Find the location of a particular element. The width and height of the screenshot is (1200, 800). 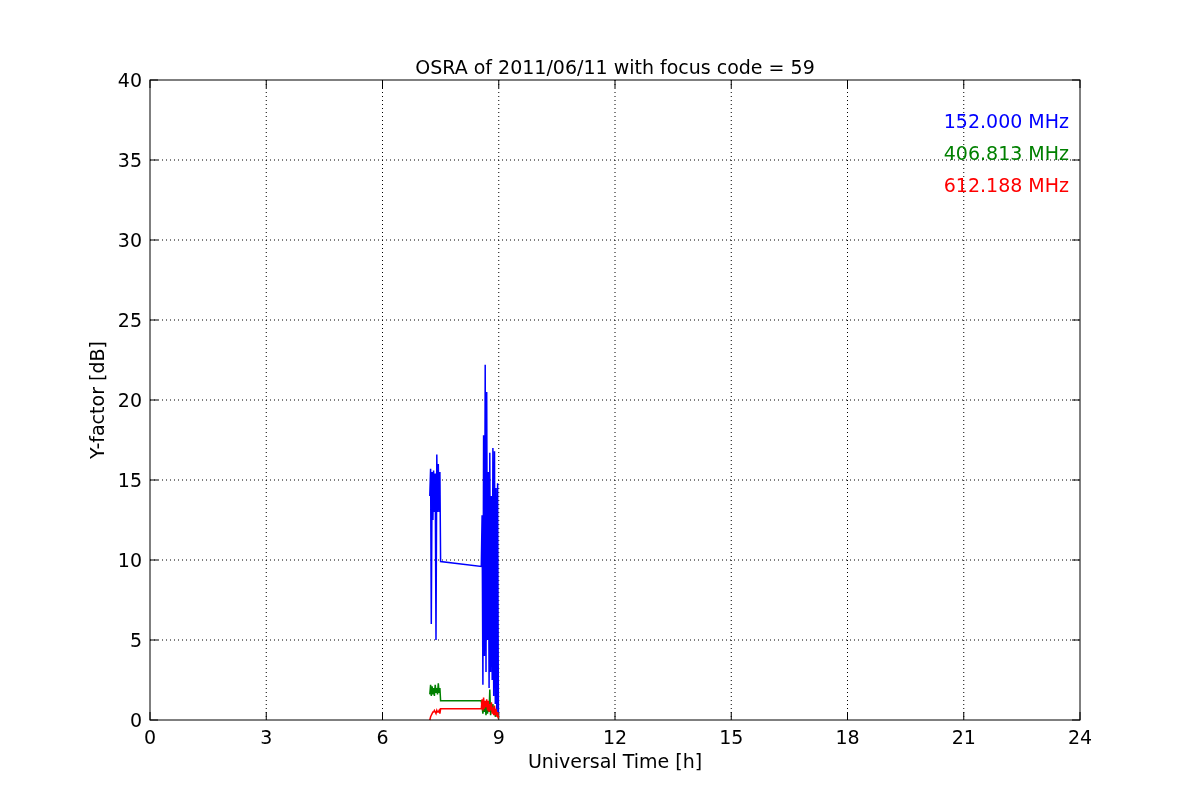

x-tick-label: 3 is located at coordinates (266, 737).